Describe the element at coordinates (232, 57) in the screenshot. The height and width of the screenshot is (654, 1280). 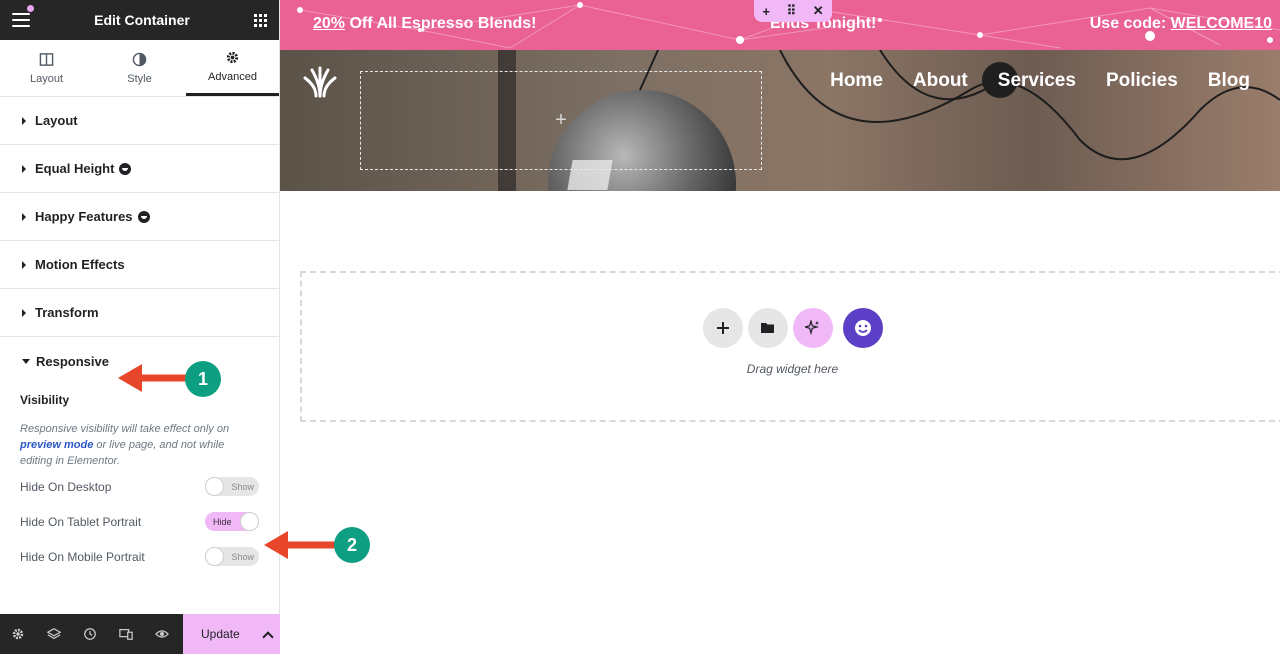
I see `gear-icon` at that location.